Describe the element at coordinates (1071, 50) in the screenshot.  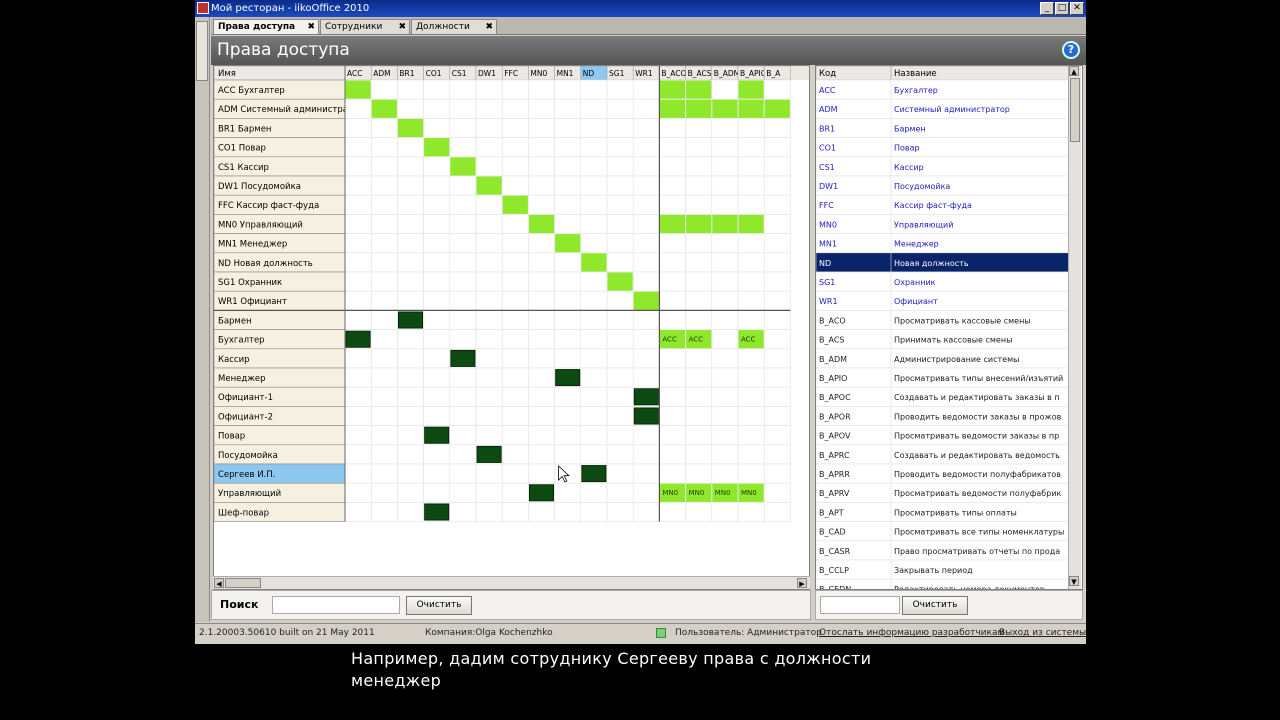
I see `help-icon: ?` at that location.